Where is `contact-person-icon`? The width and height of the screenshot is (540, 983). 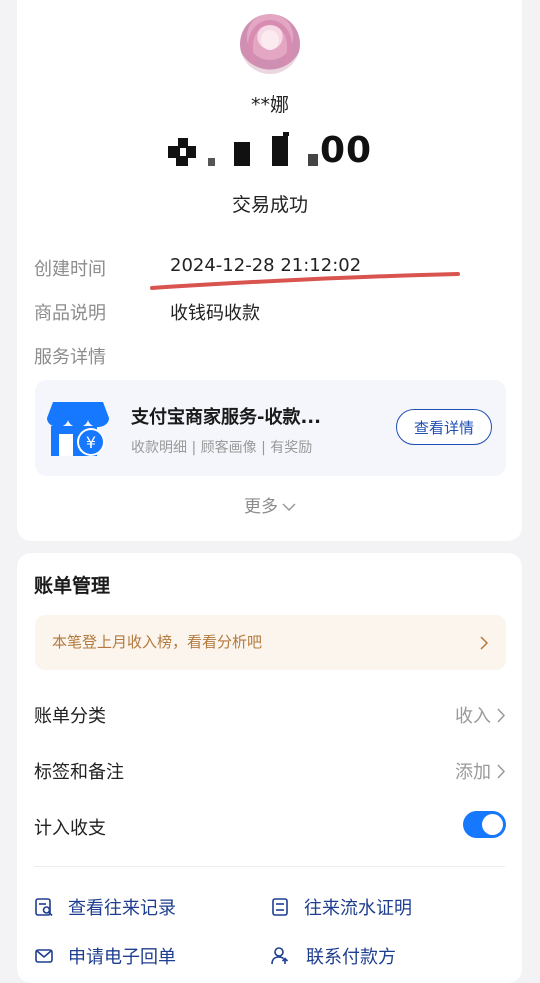
contact-person-icon is located at coordinates (280, 956).